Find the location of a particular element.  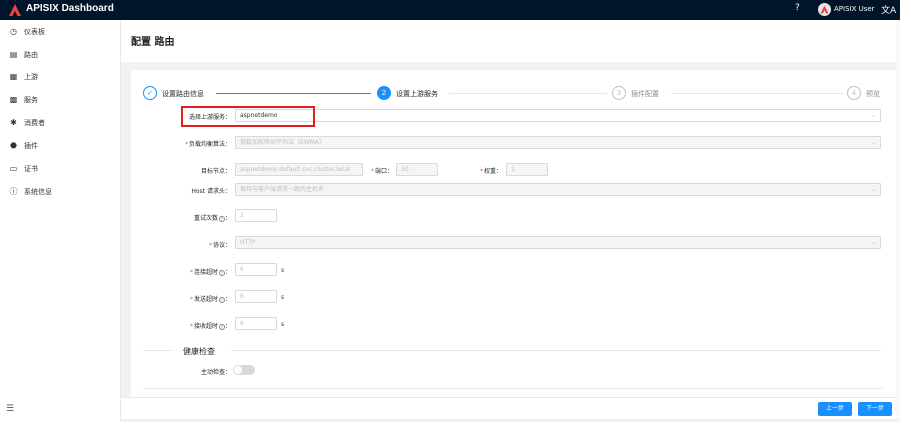

page-header: 配置 路由 is located at coordinates (508, 41).